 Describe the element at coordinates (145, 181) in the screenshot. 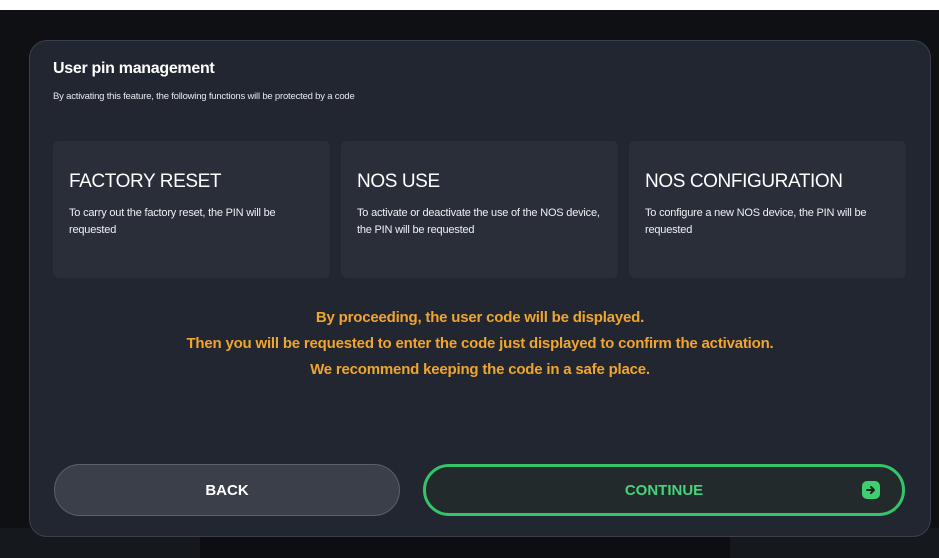

I see `feature-title: FACTORY RESET` at that location.